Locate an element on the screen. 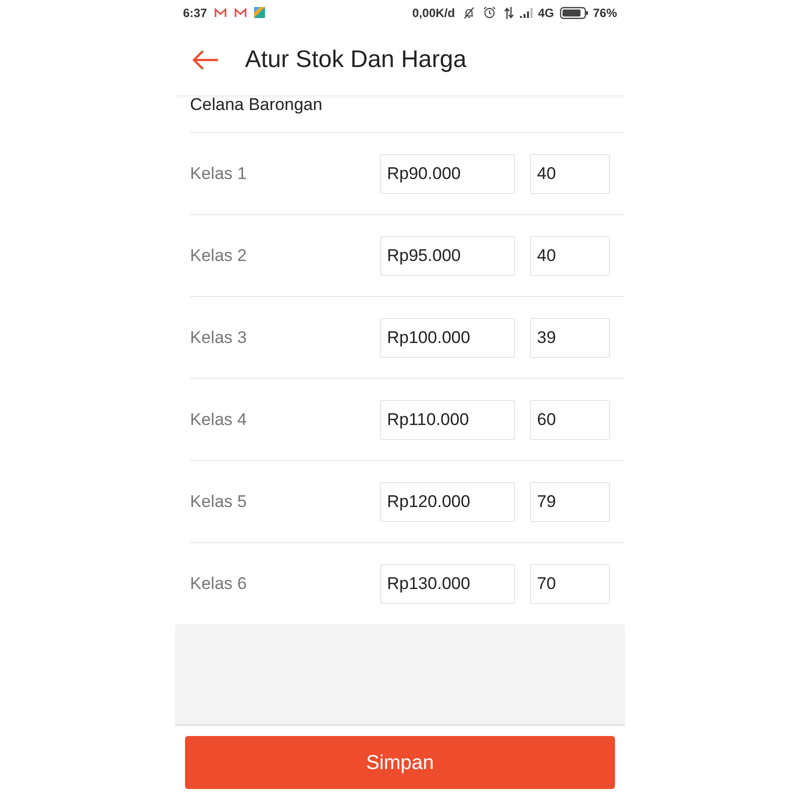  variant-name: Kelas 1 is located at coordinates (219, 173).